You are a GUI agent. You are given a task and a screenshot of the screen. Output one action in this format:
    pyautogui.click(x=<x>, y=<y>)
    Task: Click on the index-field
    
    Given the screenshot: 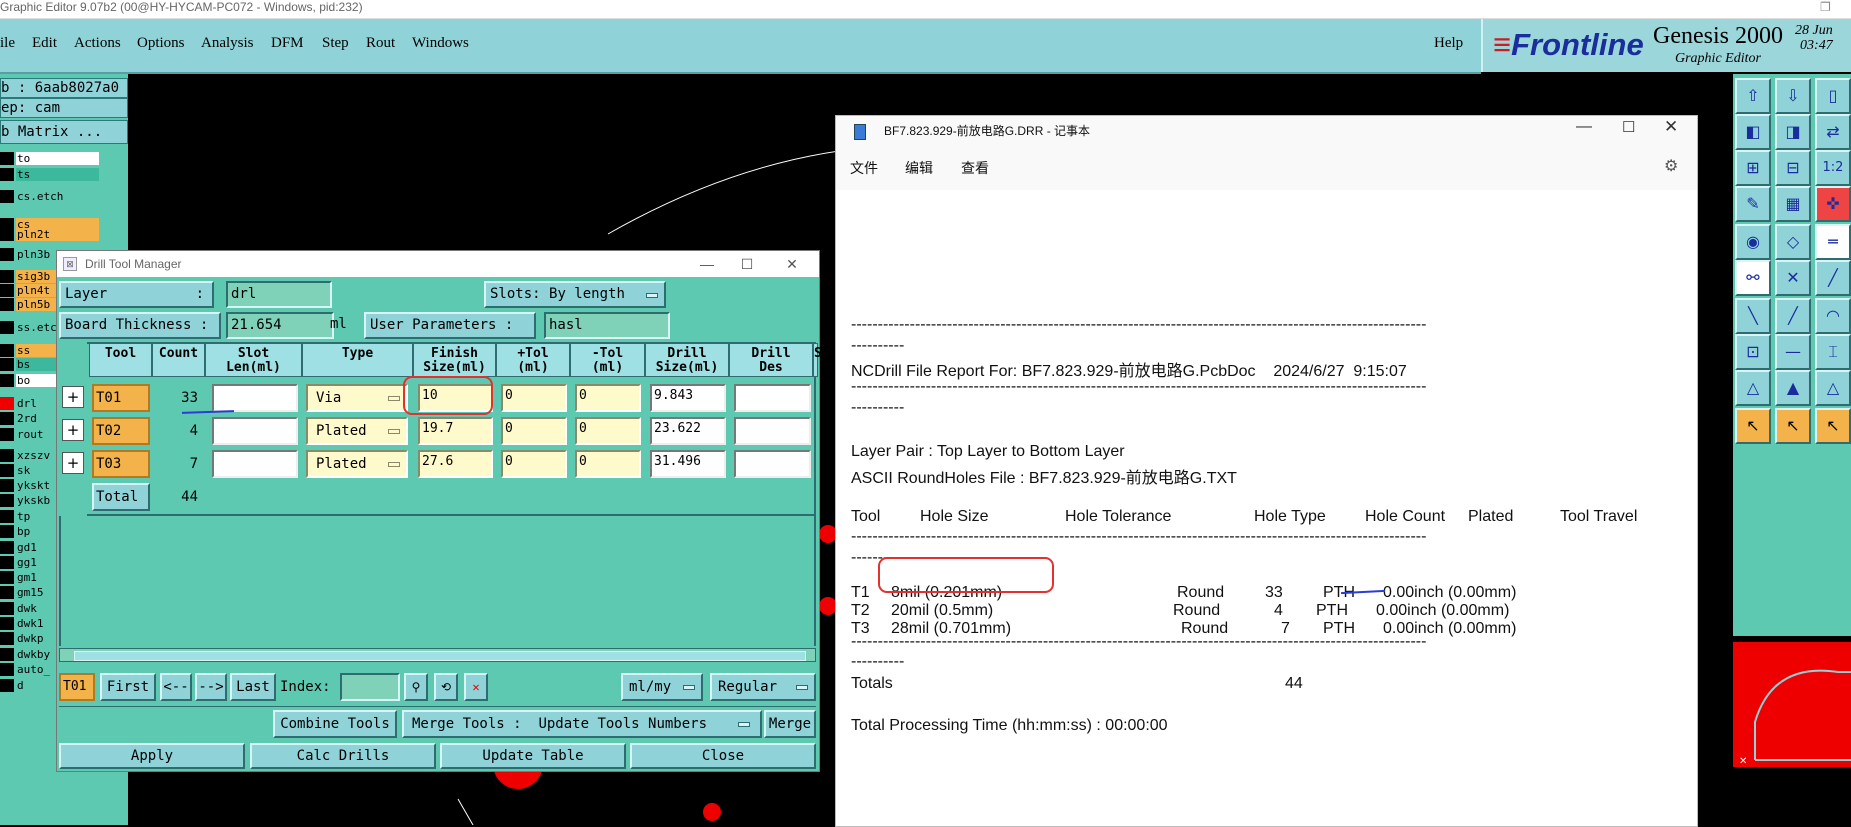 What is the action you would take?
    pyautogui.click(x=370, y=687)
    